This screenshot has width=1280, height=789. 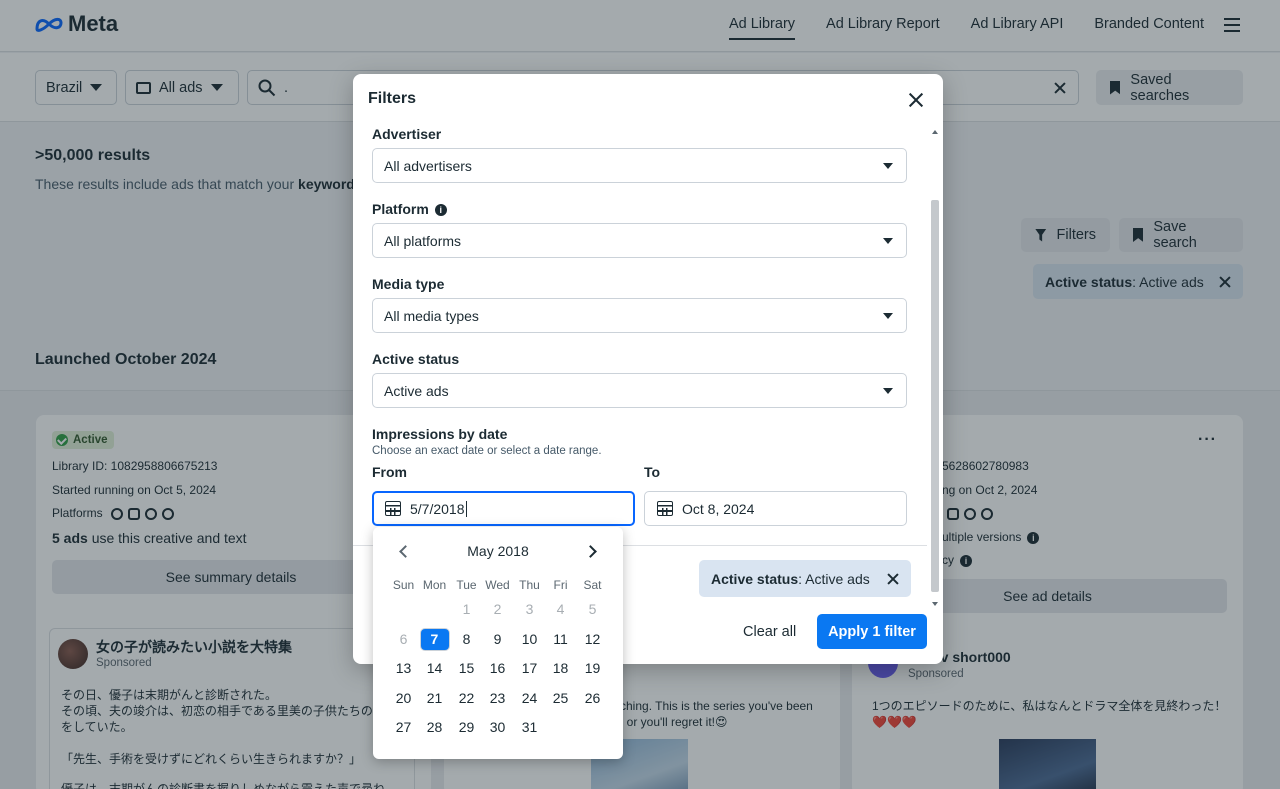 What do you see at coordinates (435, 727) in the screenshot?
I see `calendar-day: 28` at bounding box center [435, 727].